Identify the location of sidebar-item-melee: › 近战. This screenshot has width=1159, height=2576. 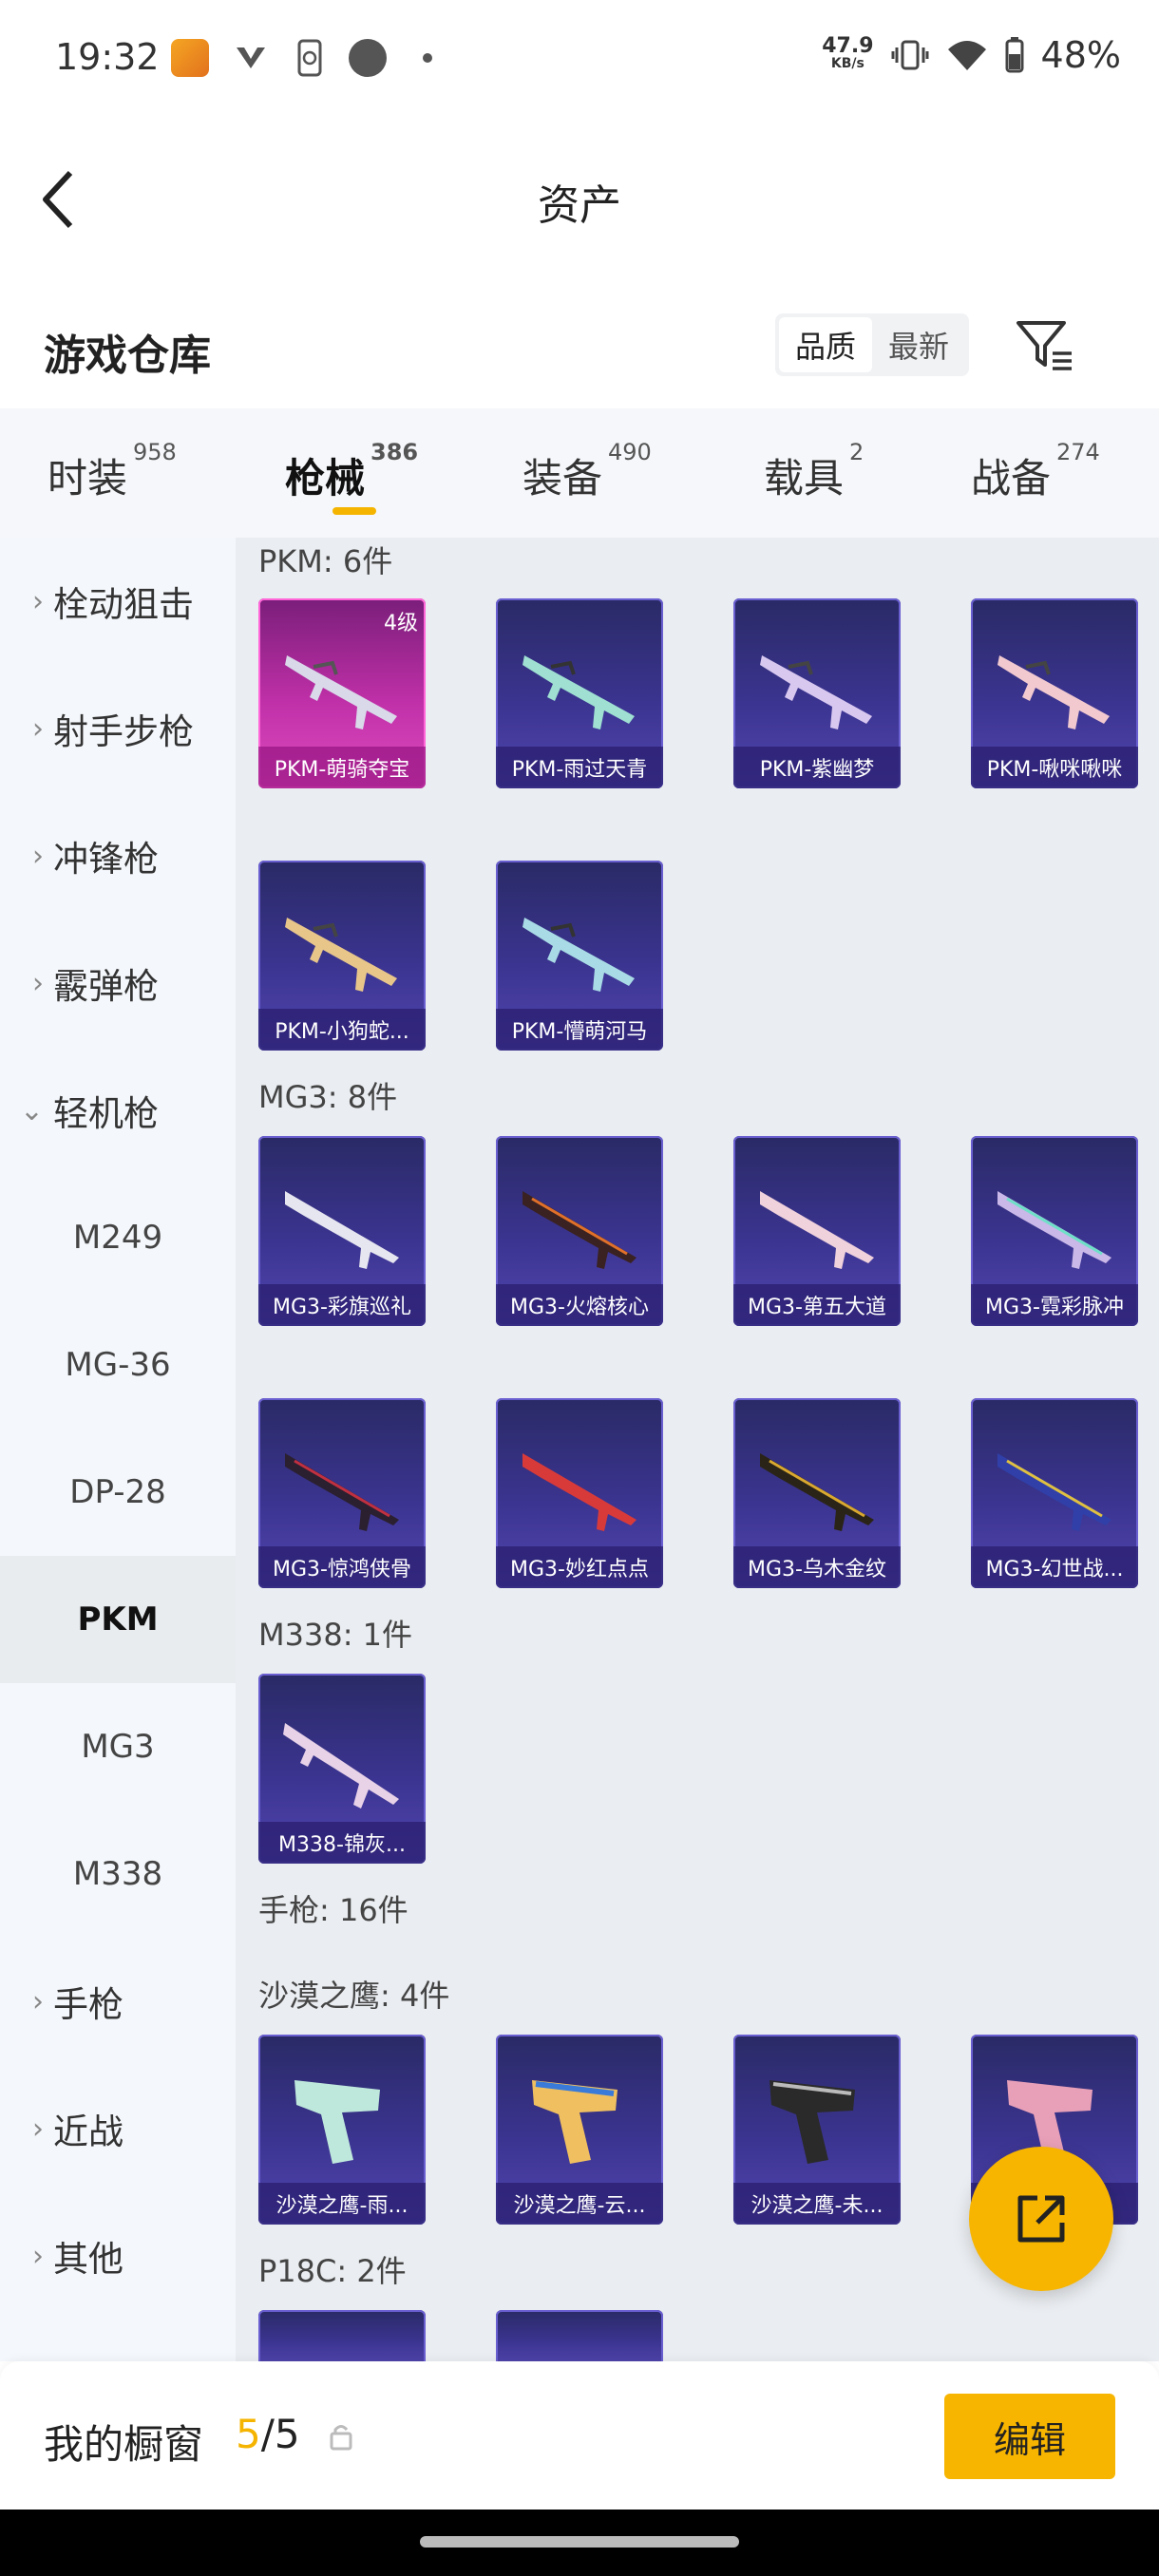
(118, 2128).